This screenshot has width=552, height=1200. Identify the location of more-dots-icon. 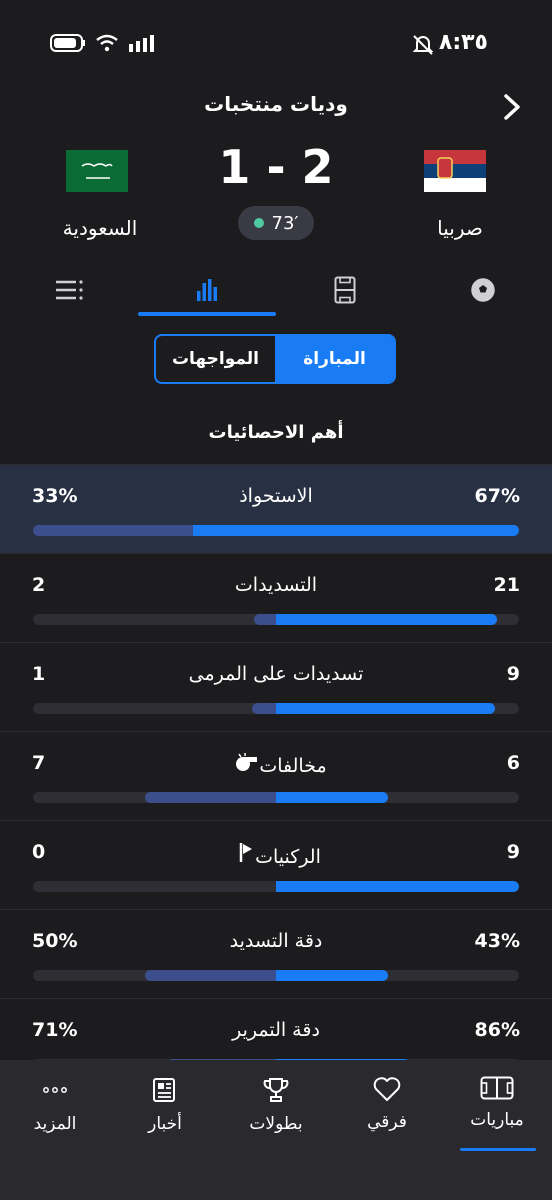
(55, 1090).